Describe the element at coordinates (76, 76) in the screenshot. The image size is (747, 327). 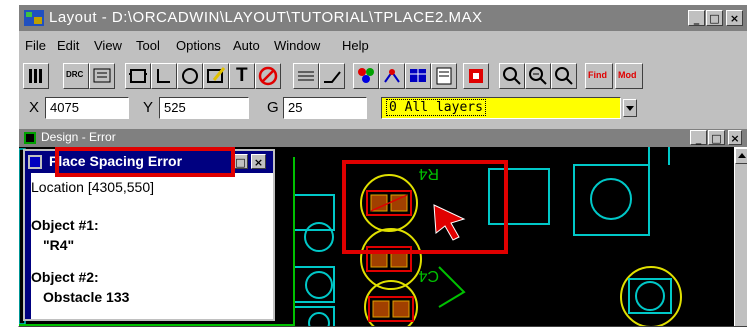
I see `drc-button: DRC` at that location.